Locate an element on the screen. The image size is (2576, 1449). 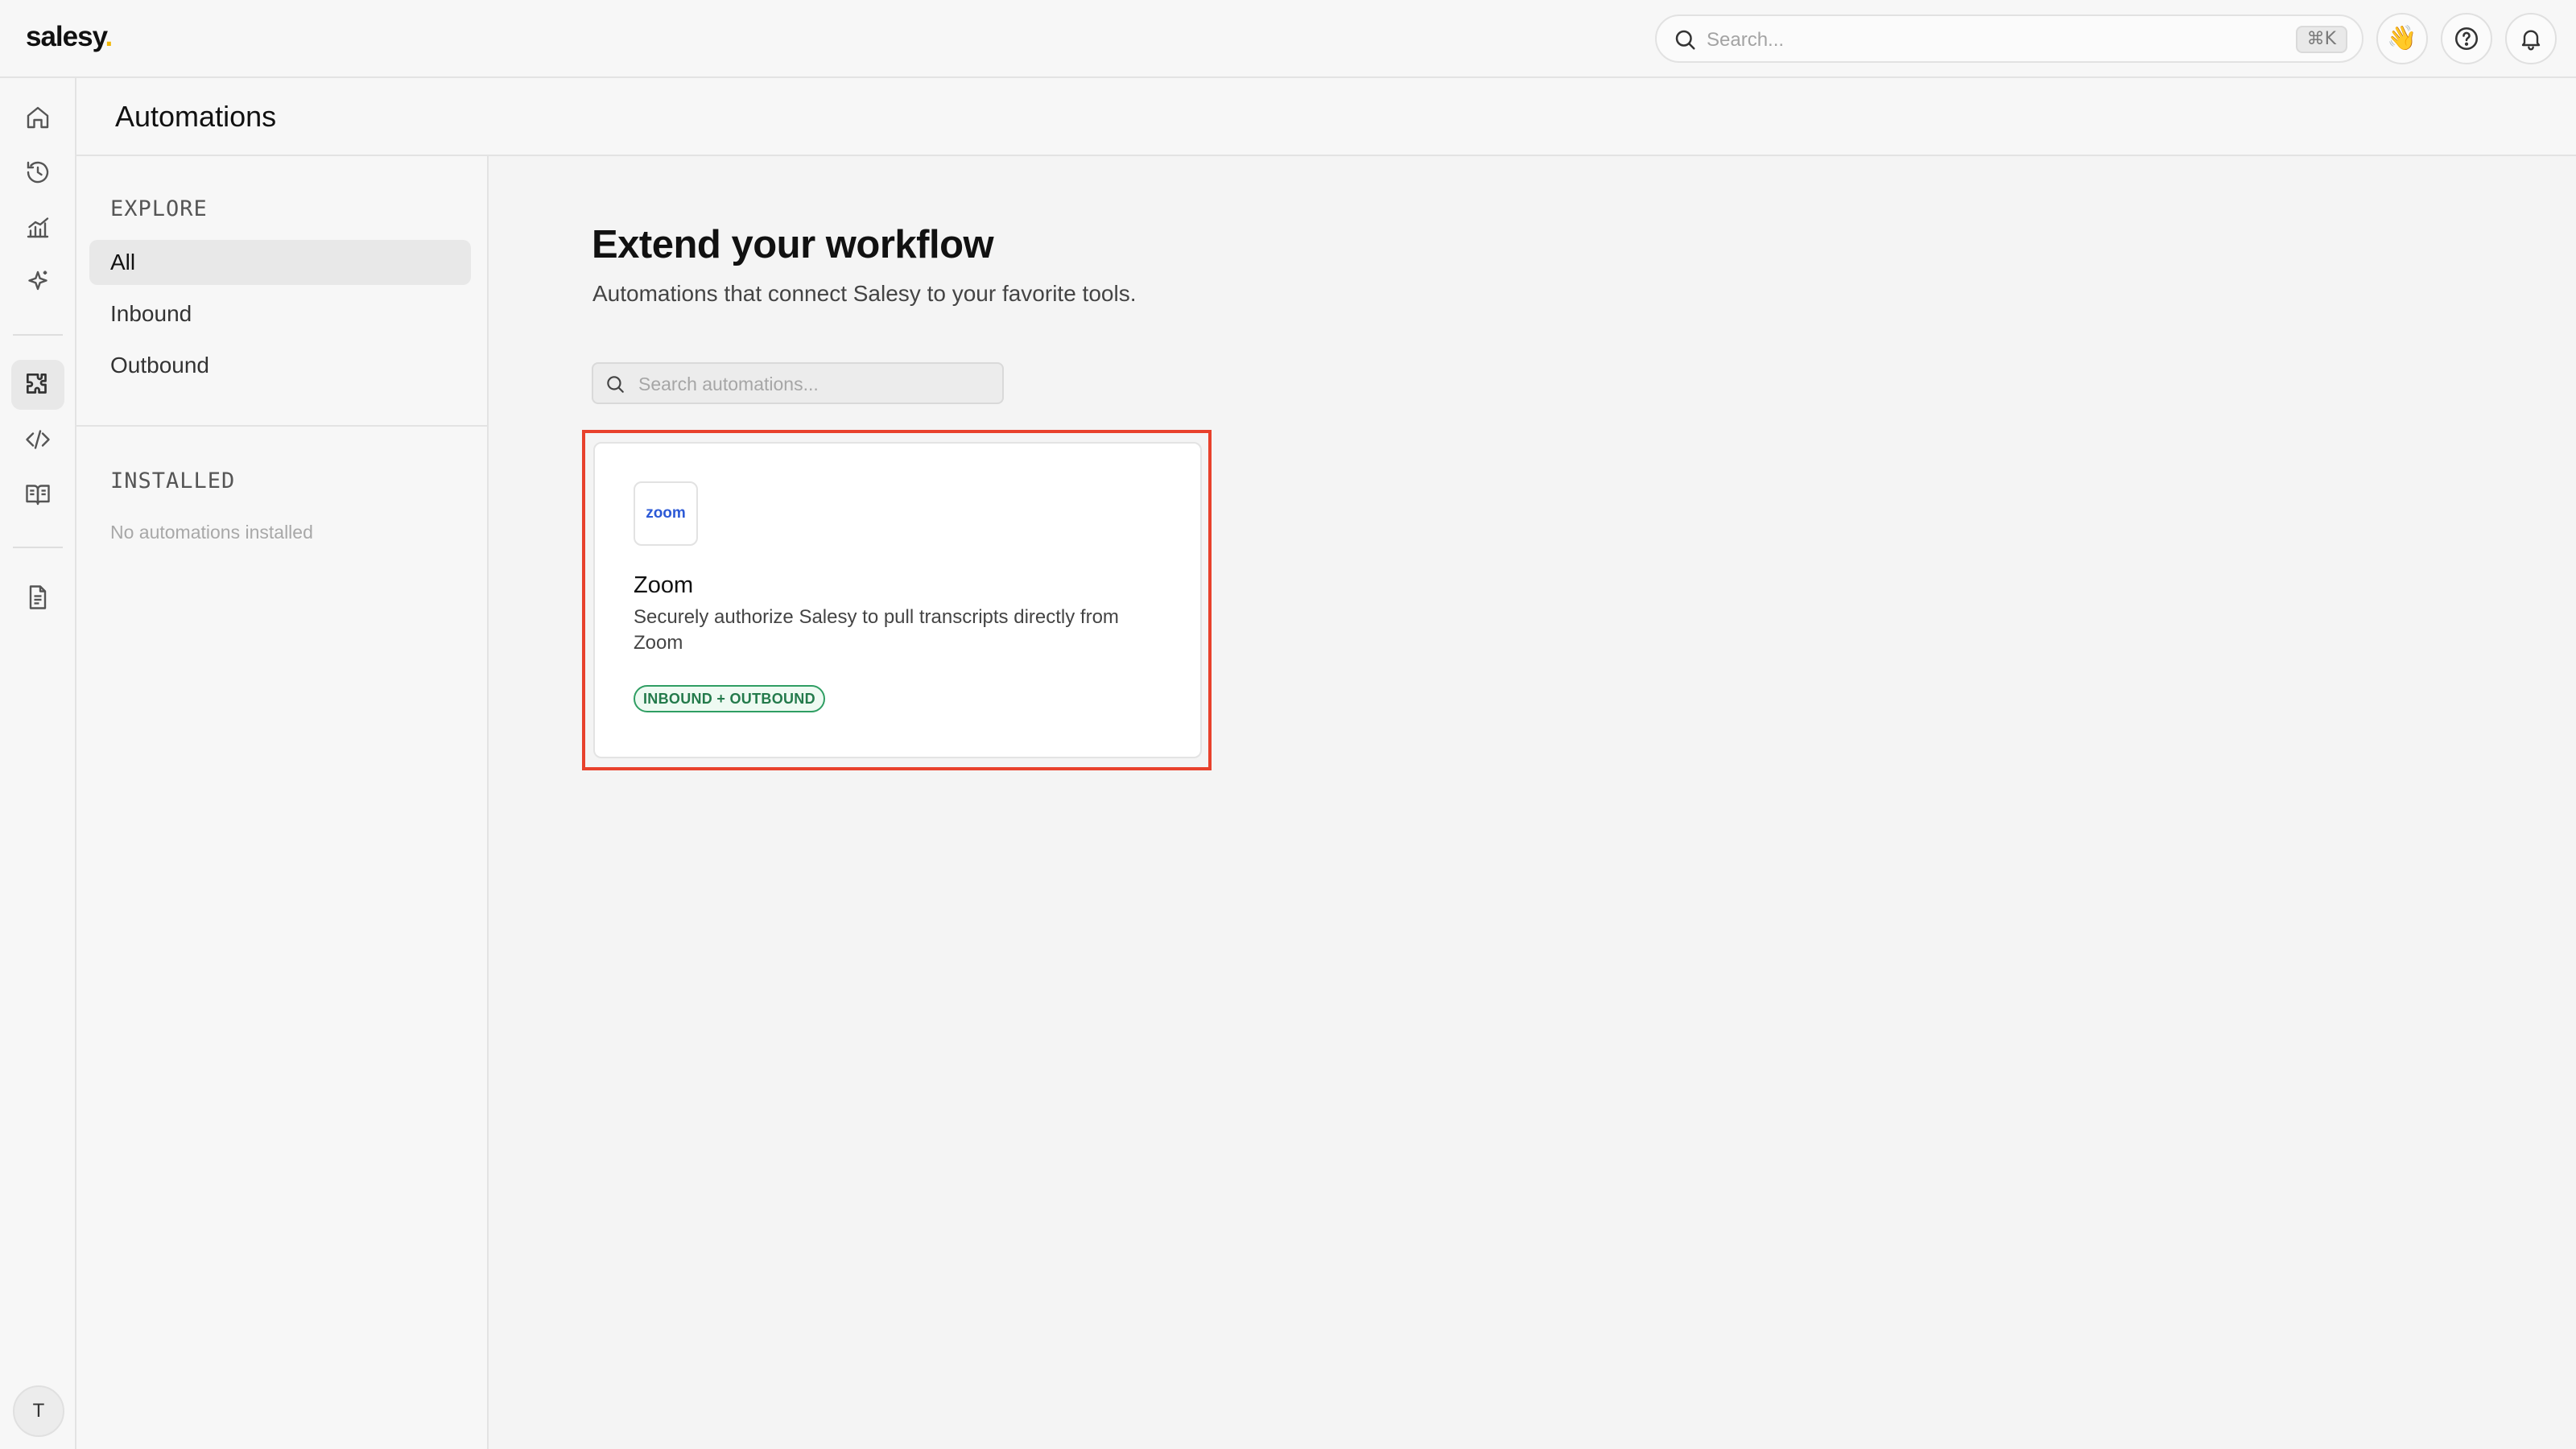
rail-item-ai is located at coordinates (37, 282).